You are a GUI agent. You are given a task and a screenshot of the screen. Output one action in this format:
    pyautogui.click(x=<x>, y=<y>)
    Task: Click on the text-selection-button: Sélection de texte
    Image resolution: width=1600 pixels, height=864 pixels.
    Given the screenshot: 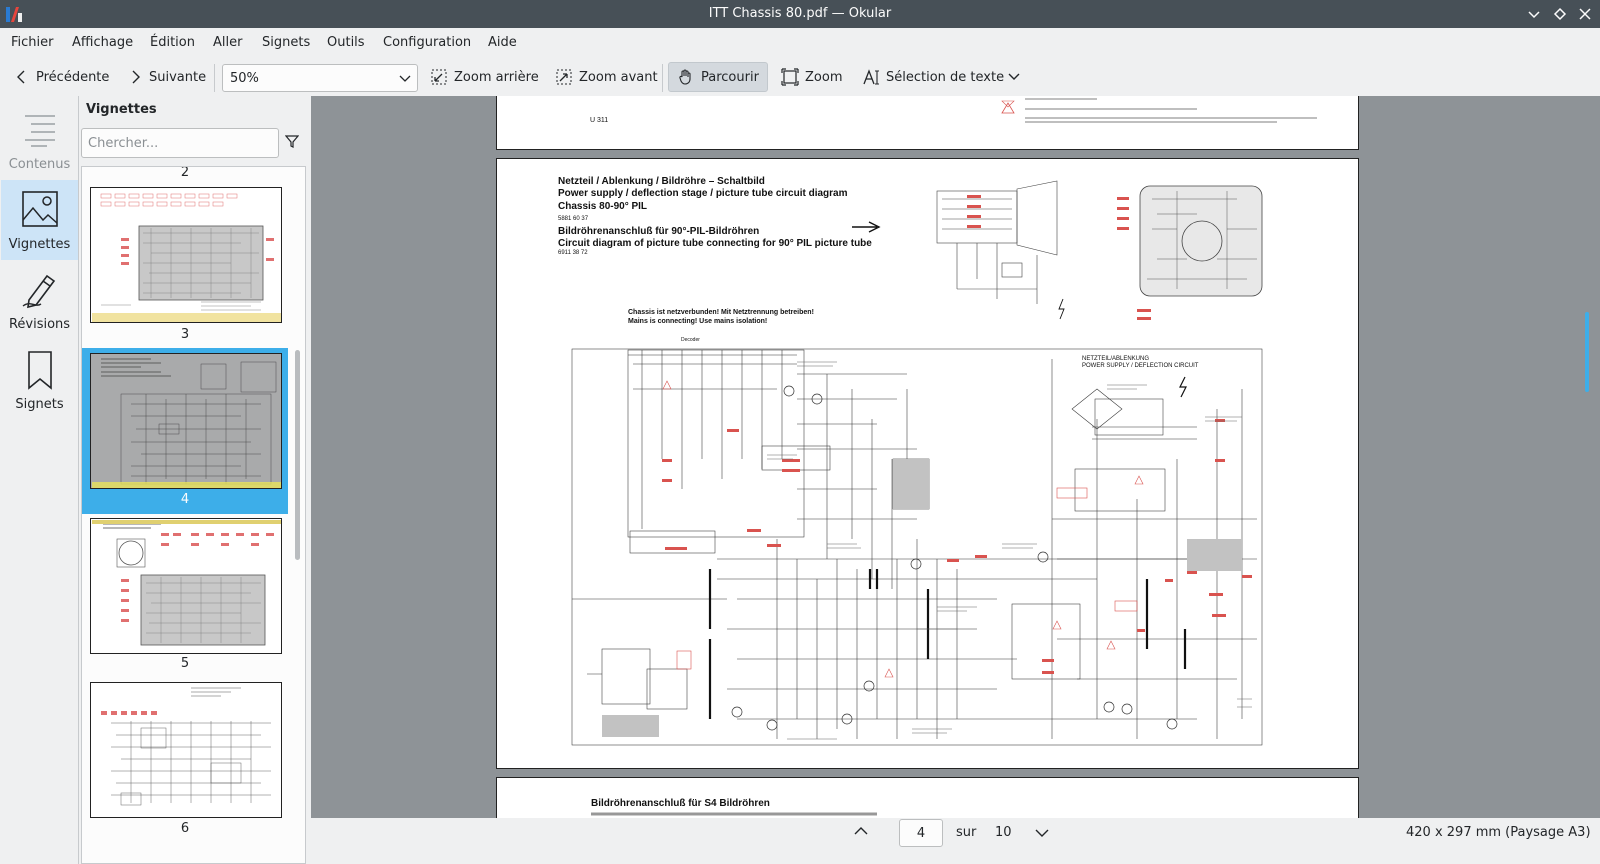 What is the action you would take?
    pyautogui.click(x=933, y=77)
    